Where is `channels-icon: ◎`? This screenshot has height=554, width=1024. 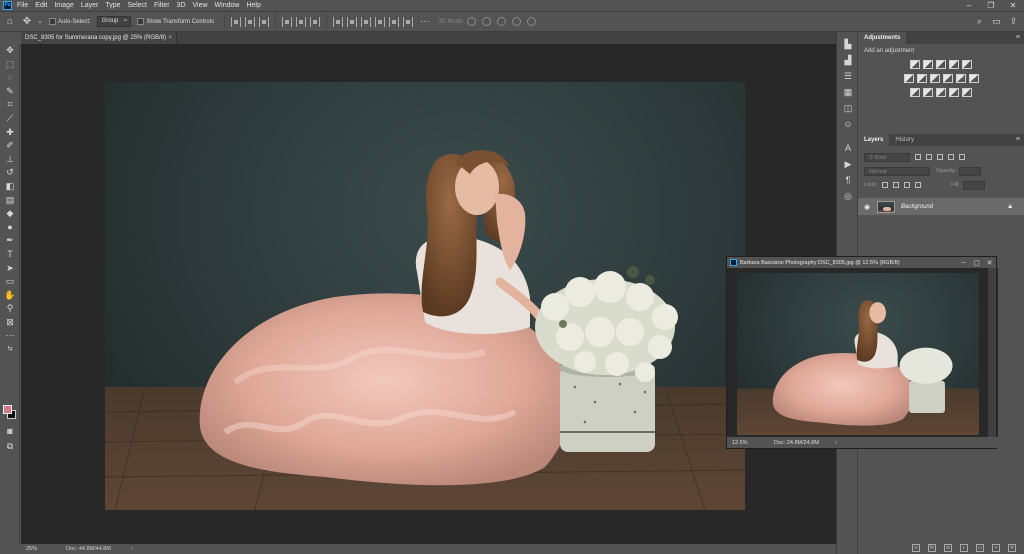
channels-icon: ◎ is located at coordinates (848, 196).